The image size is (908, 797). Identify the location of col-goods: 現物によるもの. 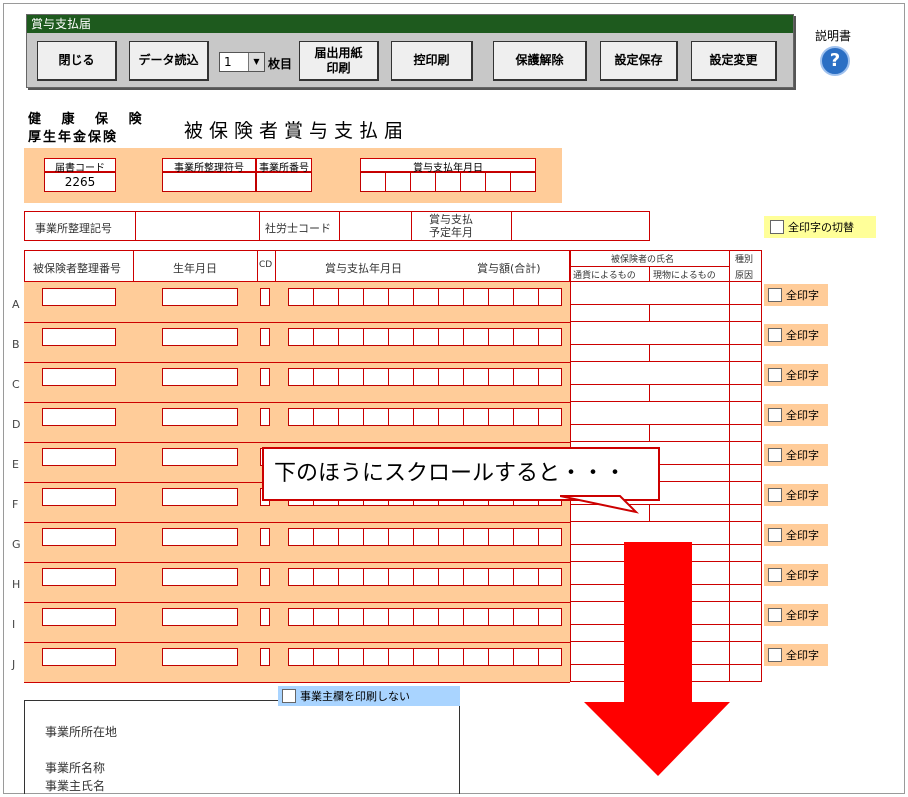
(684, 276).